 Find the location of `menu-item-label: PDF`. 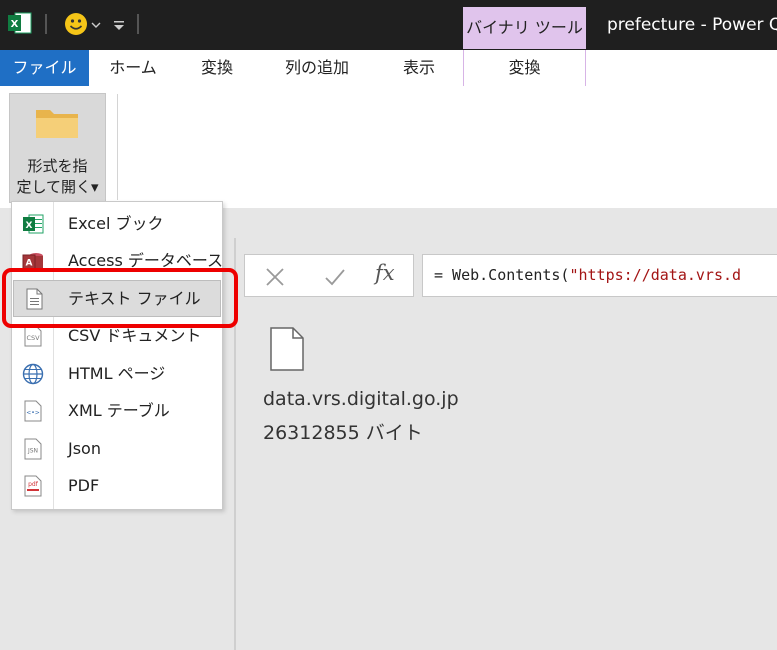

menu-item-label: PDF is located at coordinates (84, 485).